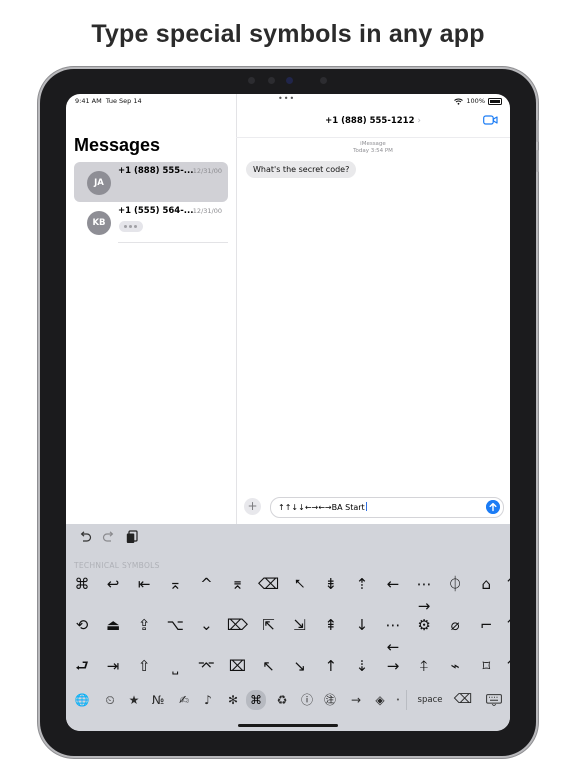 This screenshot has width=576, height=768. Describe the element at coordinates (109, 537) in the screenshot. I see `redo-icon` at that location.